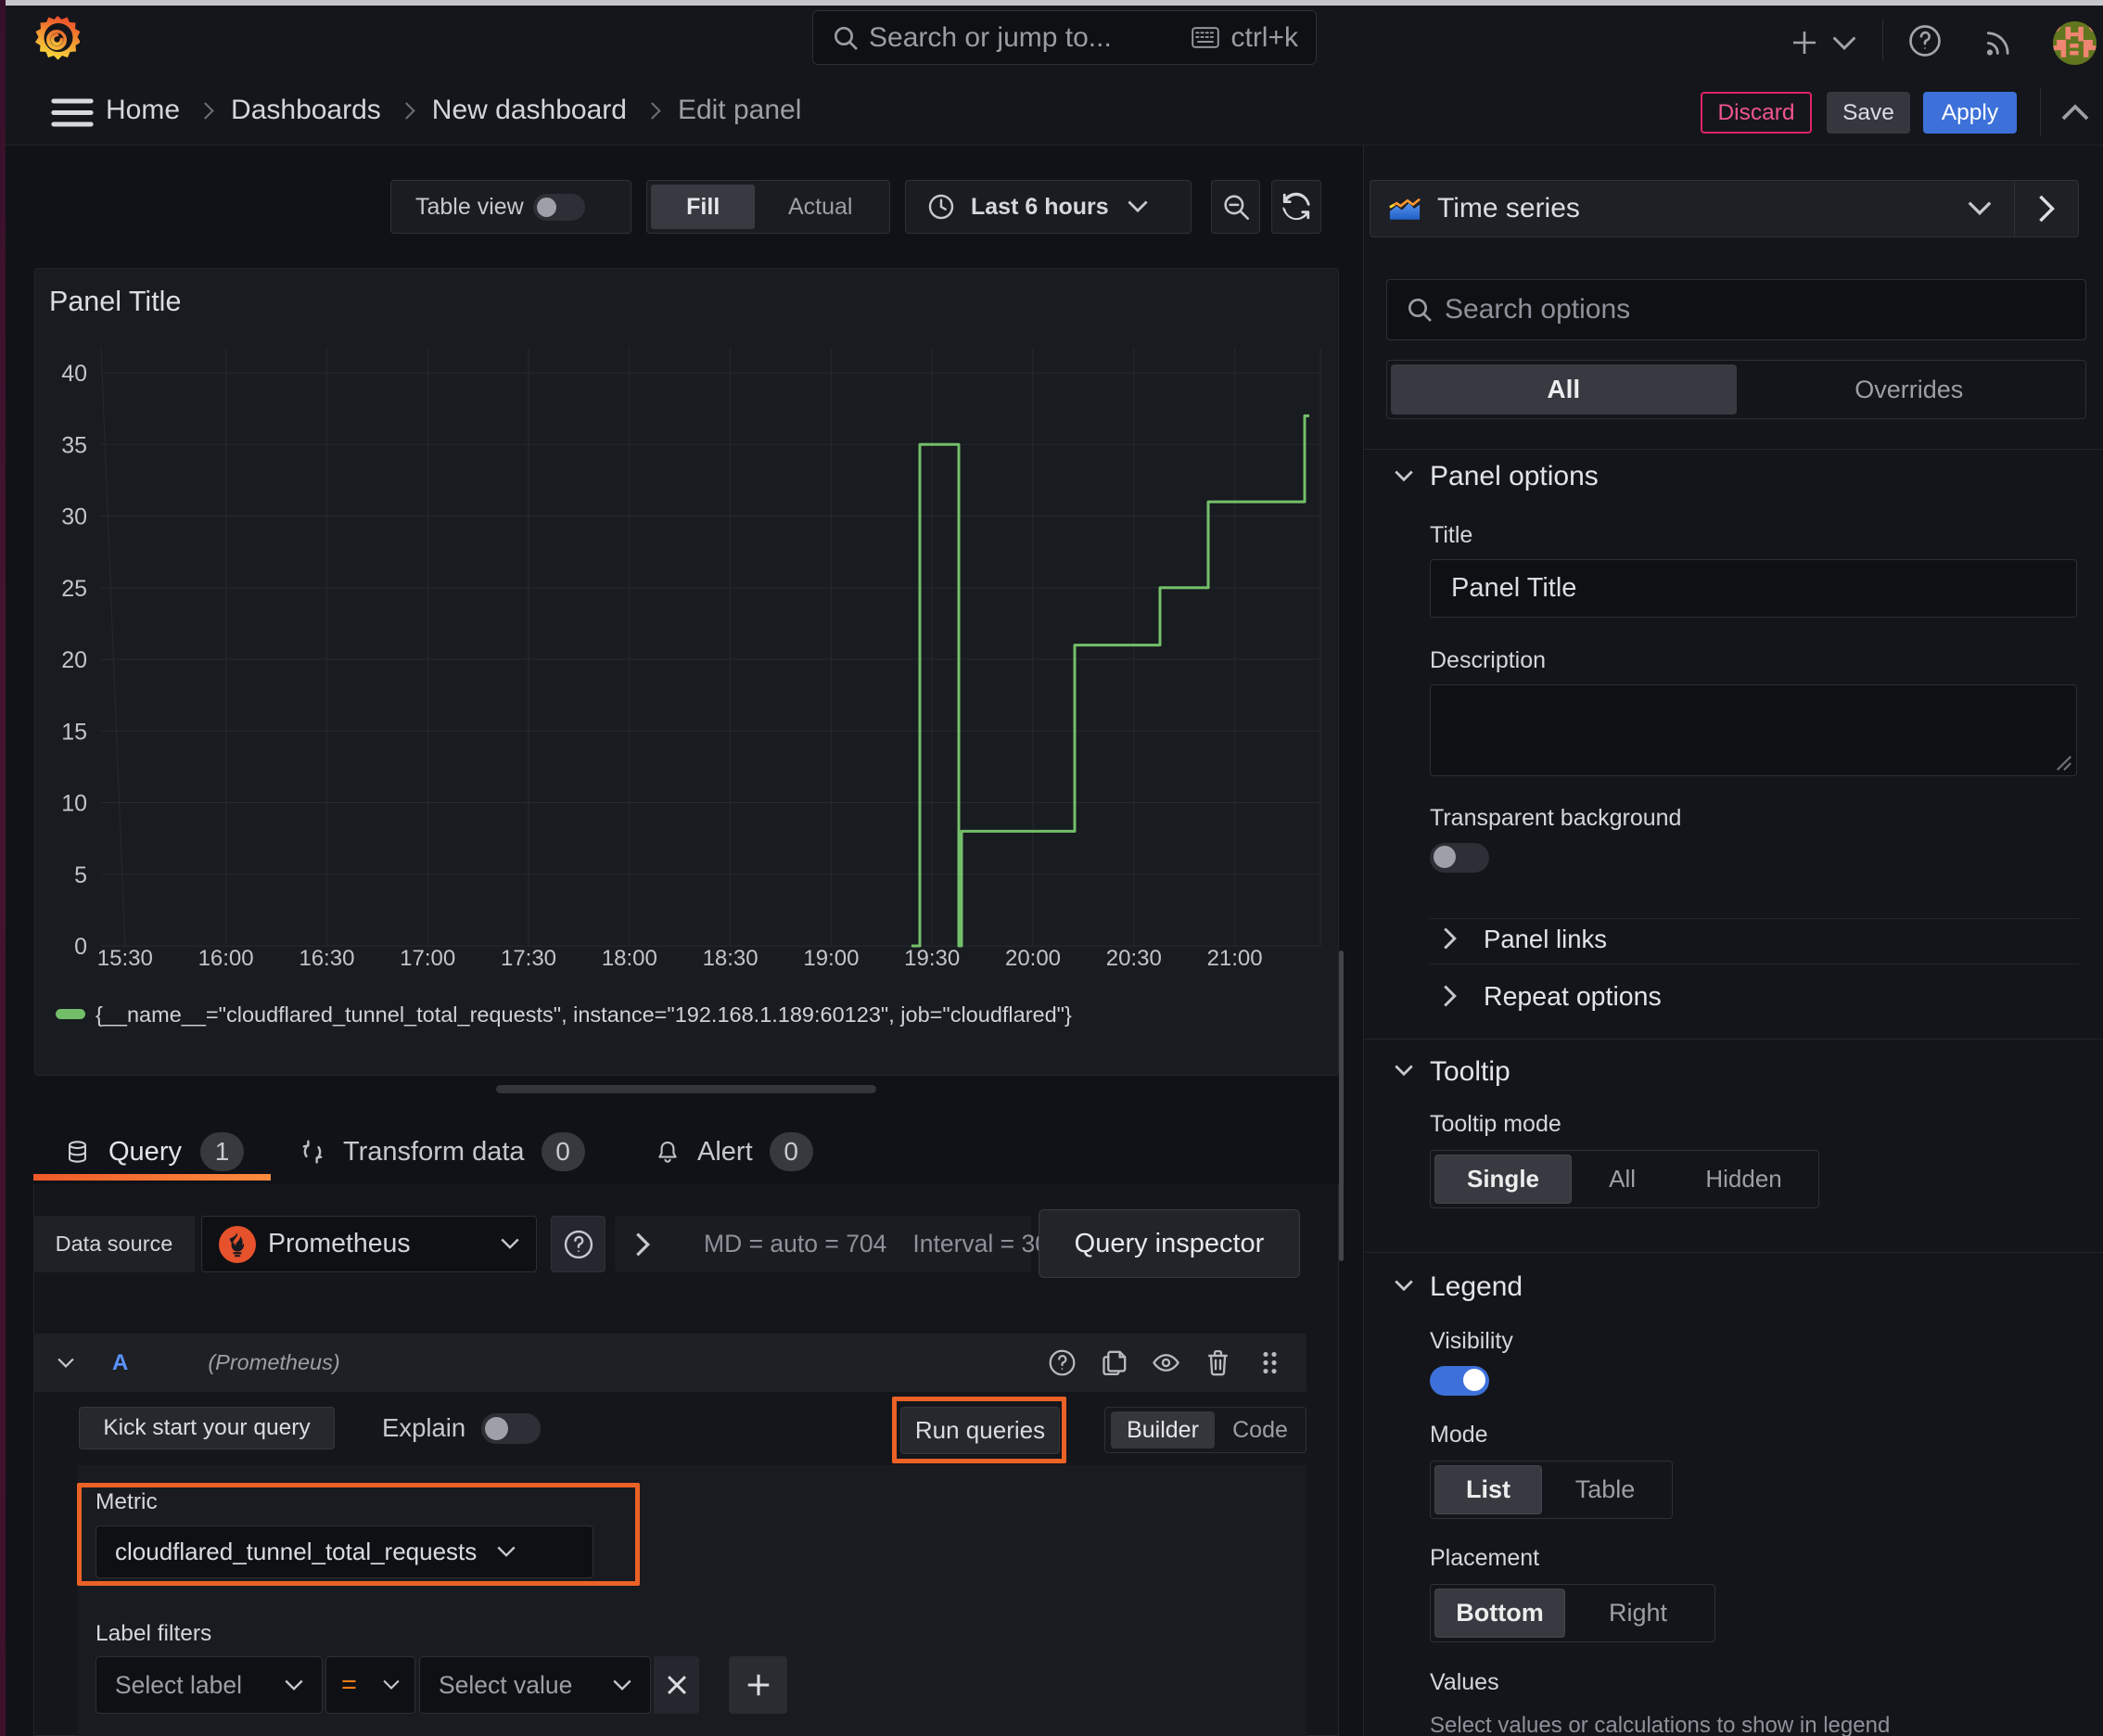 The height and width of the screenshot is (1736, 2103). Describe the element at coordinates (226, 958) in the screenshot. I see `svg-text: 16:00` at that location.